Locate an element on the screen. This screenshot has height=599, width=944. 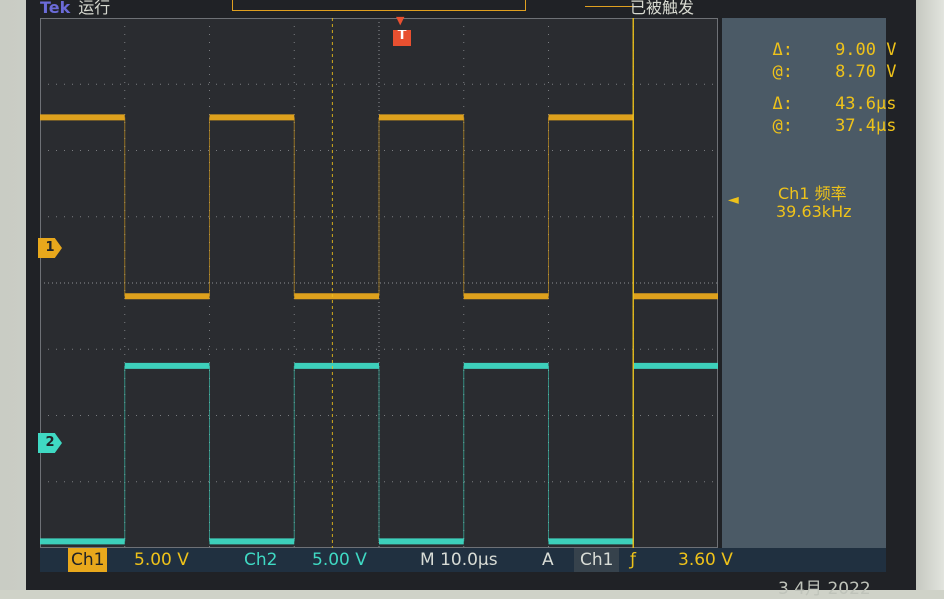
trigger-status: 已被触发 is located at coordinates (662, 8).